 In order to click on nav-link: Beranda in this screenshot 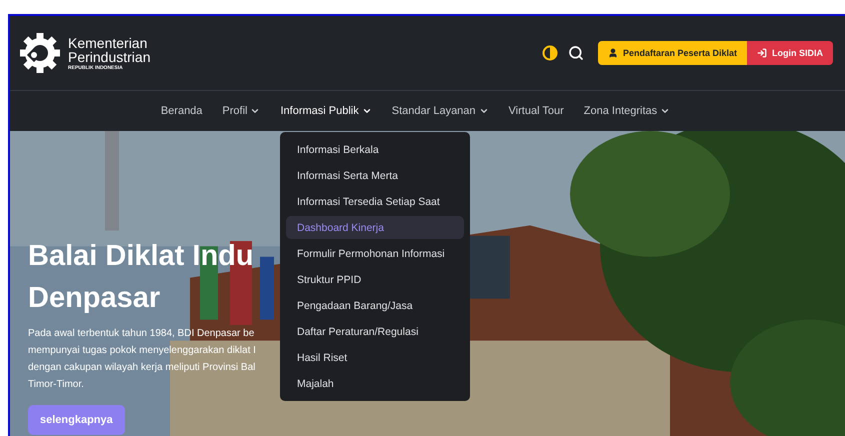, I will do `click(181, 111)`.